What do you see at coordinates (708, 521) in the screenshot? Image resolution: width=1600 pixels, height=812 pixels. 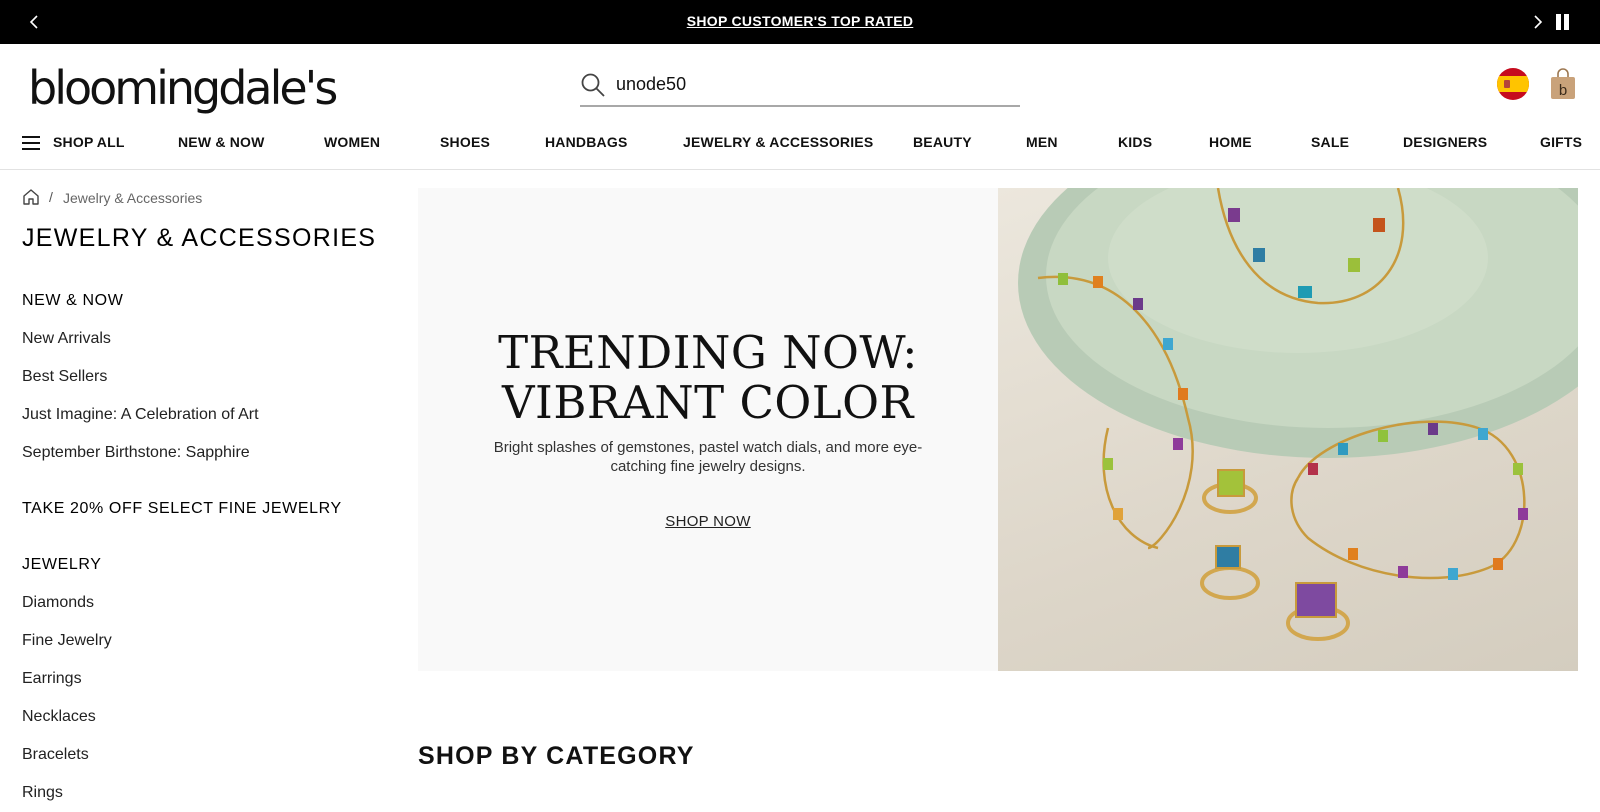 I see `shop-now-link: SHOP NOW` at bounding box center [708, 521].